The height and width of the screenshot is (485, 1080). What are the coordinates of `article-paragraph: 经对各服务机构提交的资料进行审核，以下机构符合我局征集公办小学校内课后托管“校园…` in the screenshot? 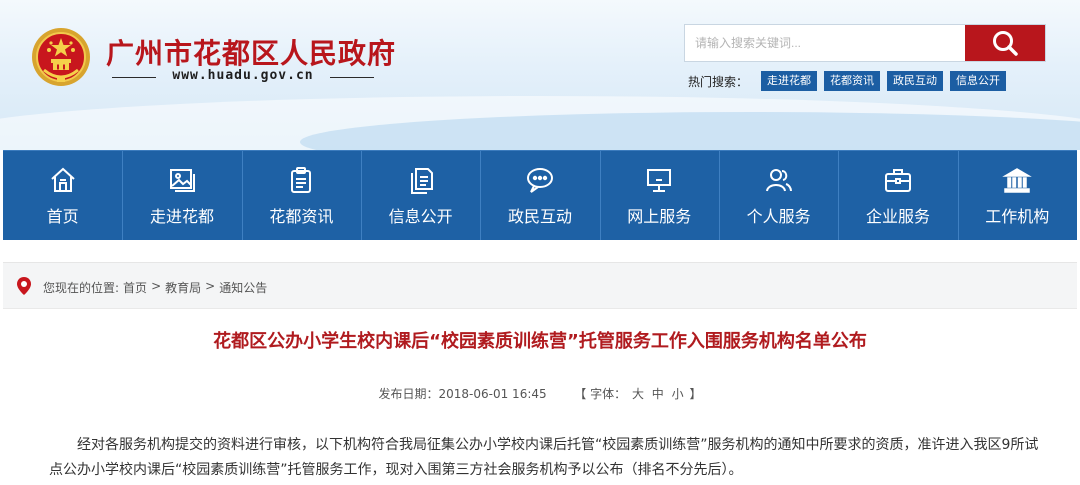 It's located at (544, 457).